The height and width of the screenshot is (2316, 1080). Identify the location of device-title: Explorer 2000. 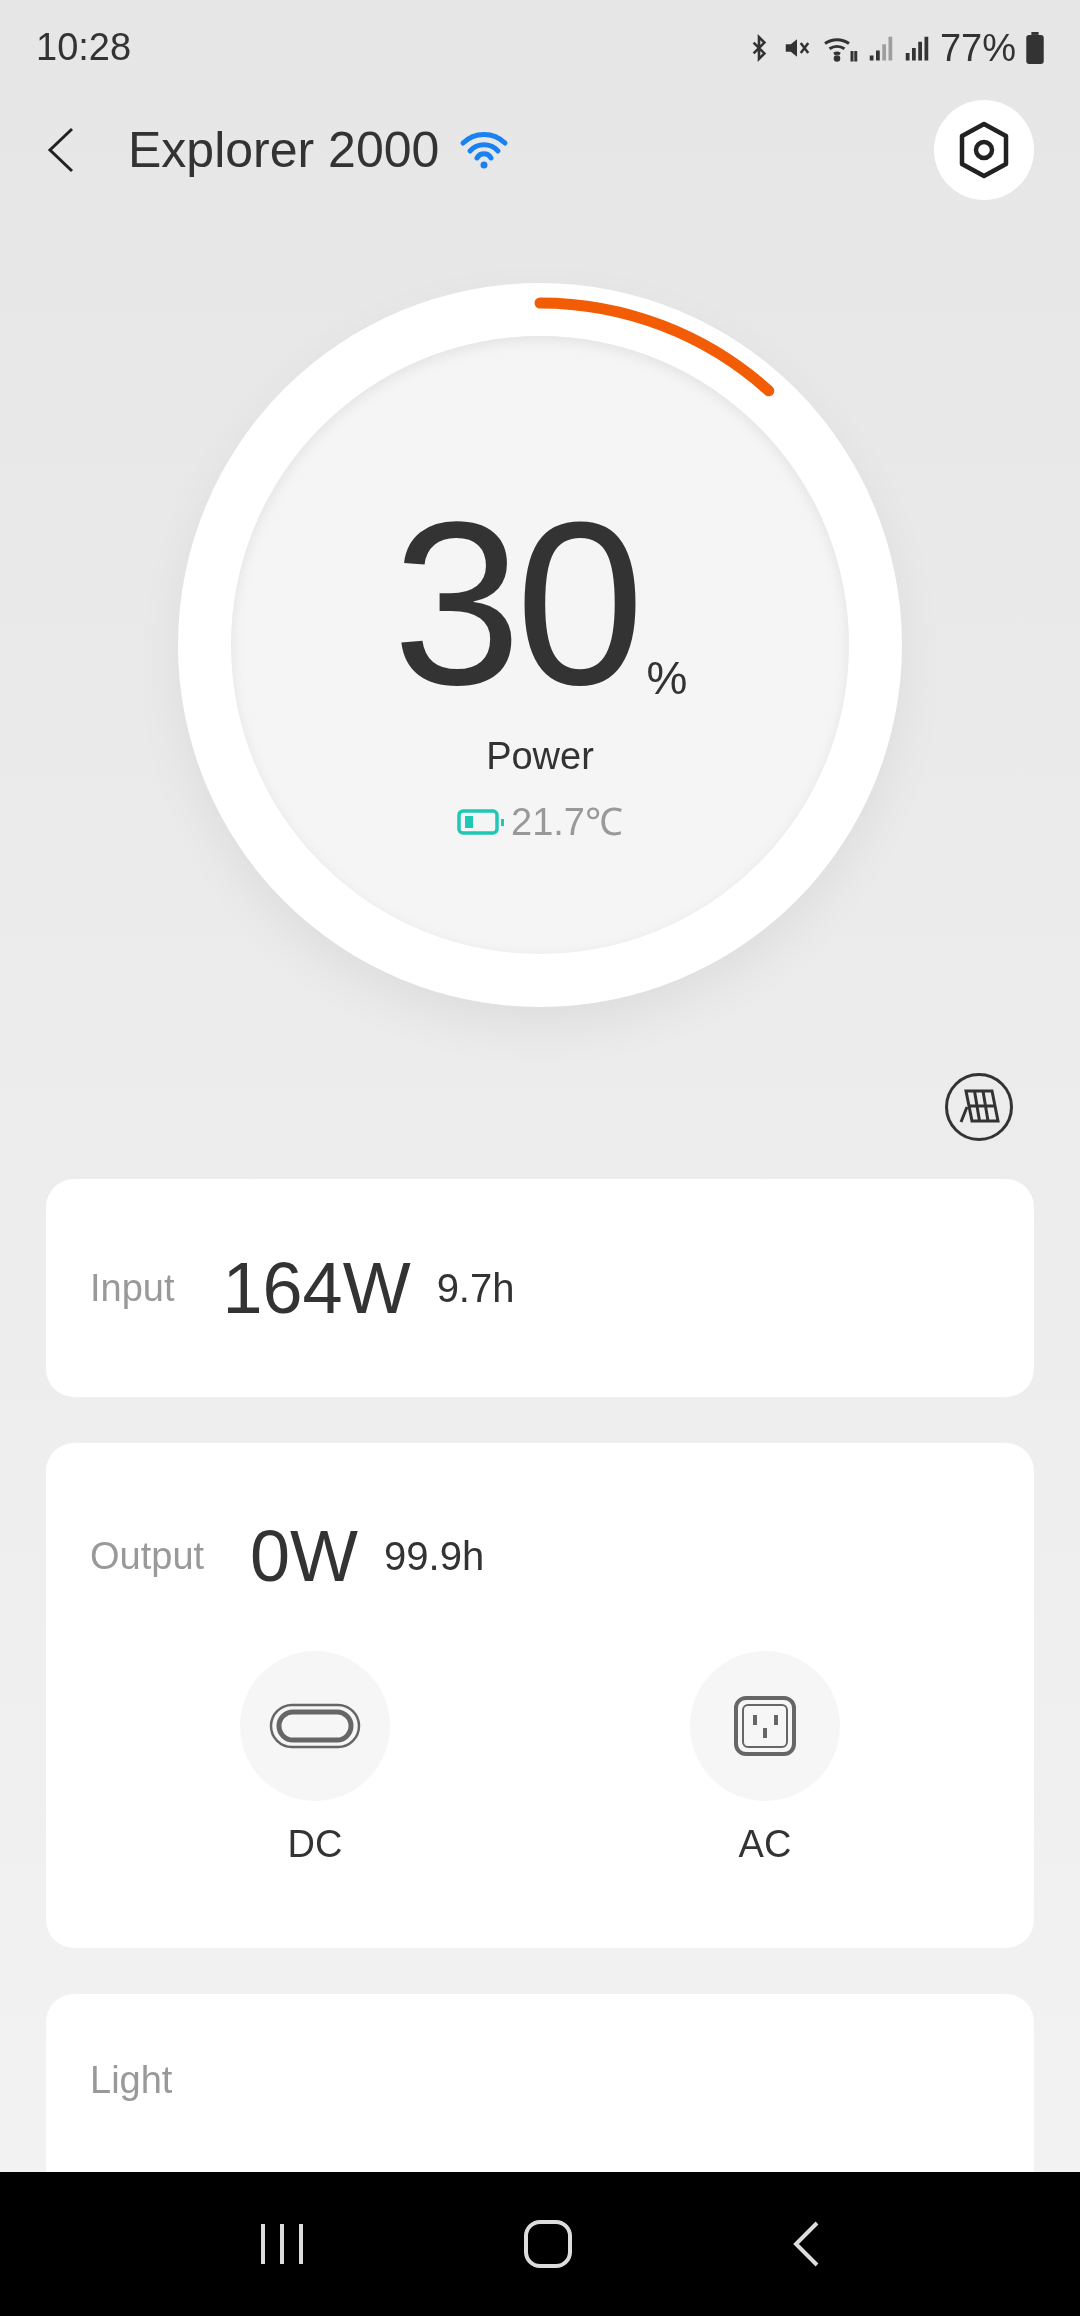
(284, 150).